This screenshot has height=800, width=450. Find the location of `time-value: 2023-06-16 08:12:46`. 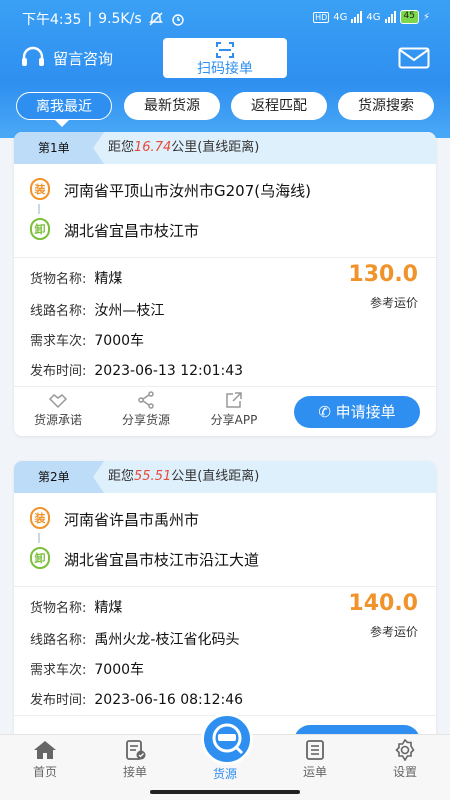

time-value: 2023-06-16 08:12:46 is located at coordinates (169, 700).